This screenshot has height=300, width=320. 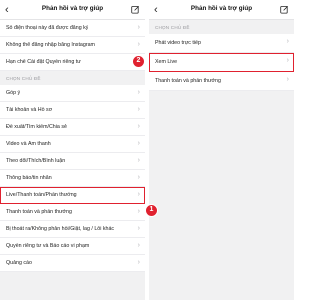 What do you see at coordinates (72, 161) in the screenshot?
I see `topic-follow: Theo dõi/Thích/Bình luận ›` at bounding box center [72, 161].